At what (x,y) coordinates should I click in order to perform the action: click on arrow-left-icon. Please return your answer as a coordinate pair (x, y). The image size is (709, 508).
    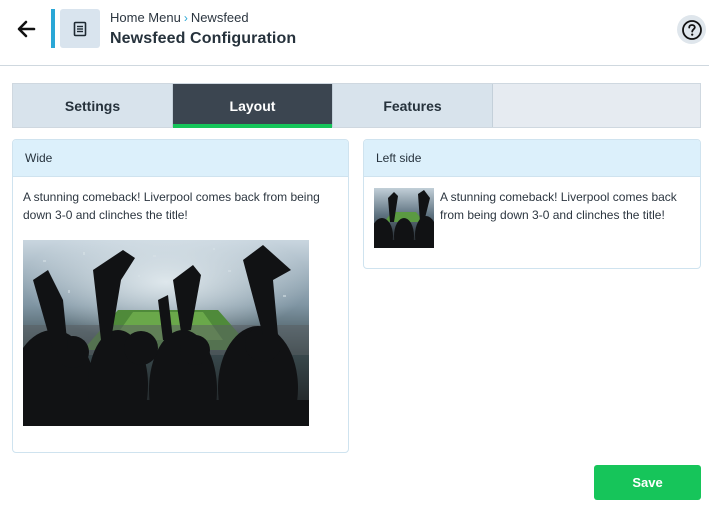
    Looking at the image, I should click on (26, 29).